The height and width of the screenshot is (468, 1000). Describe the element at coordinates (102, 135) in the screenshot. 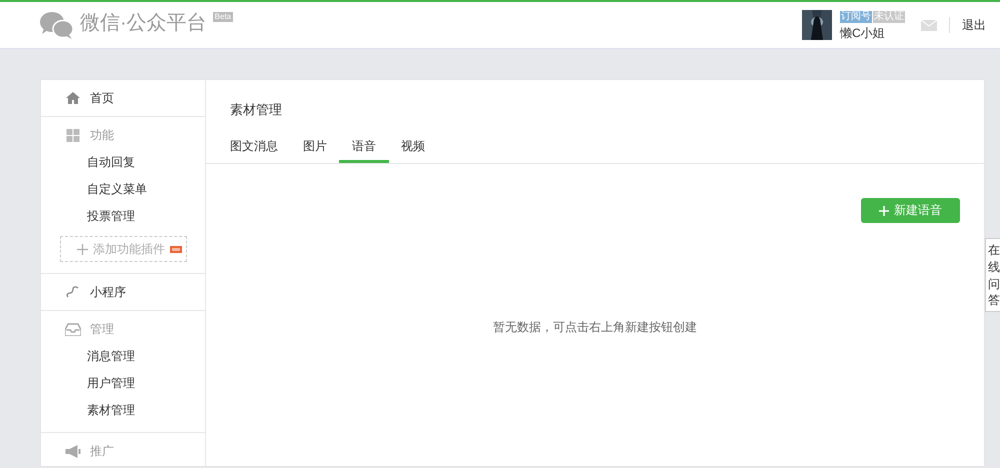

I see `nav-group-label: 功能` at that location.